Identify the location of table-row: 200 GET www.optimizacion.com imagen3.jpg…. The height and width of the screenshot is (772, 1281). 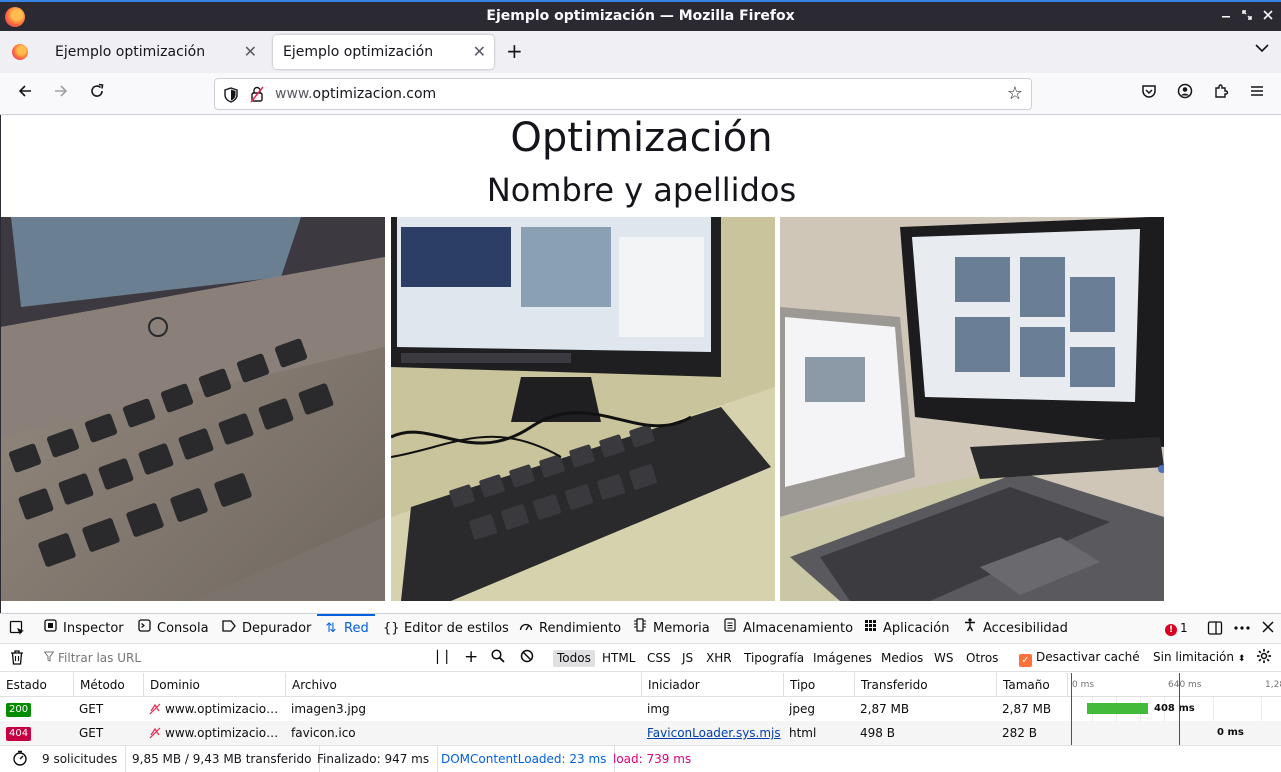
(640, 709).